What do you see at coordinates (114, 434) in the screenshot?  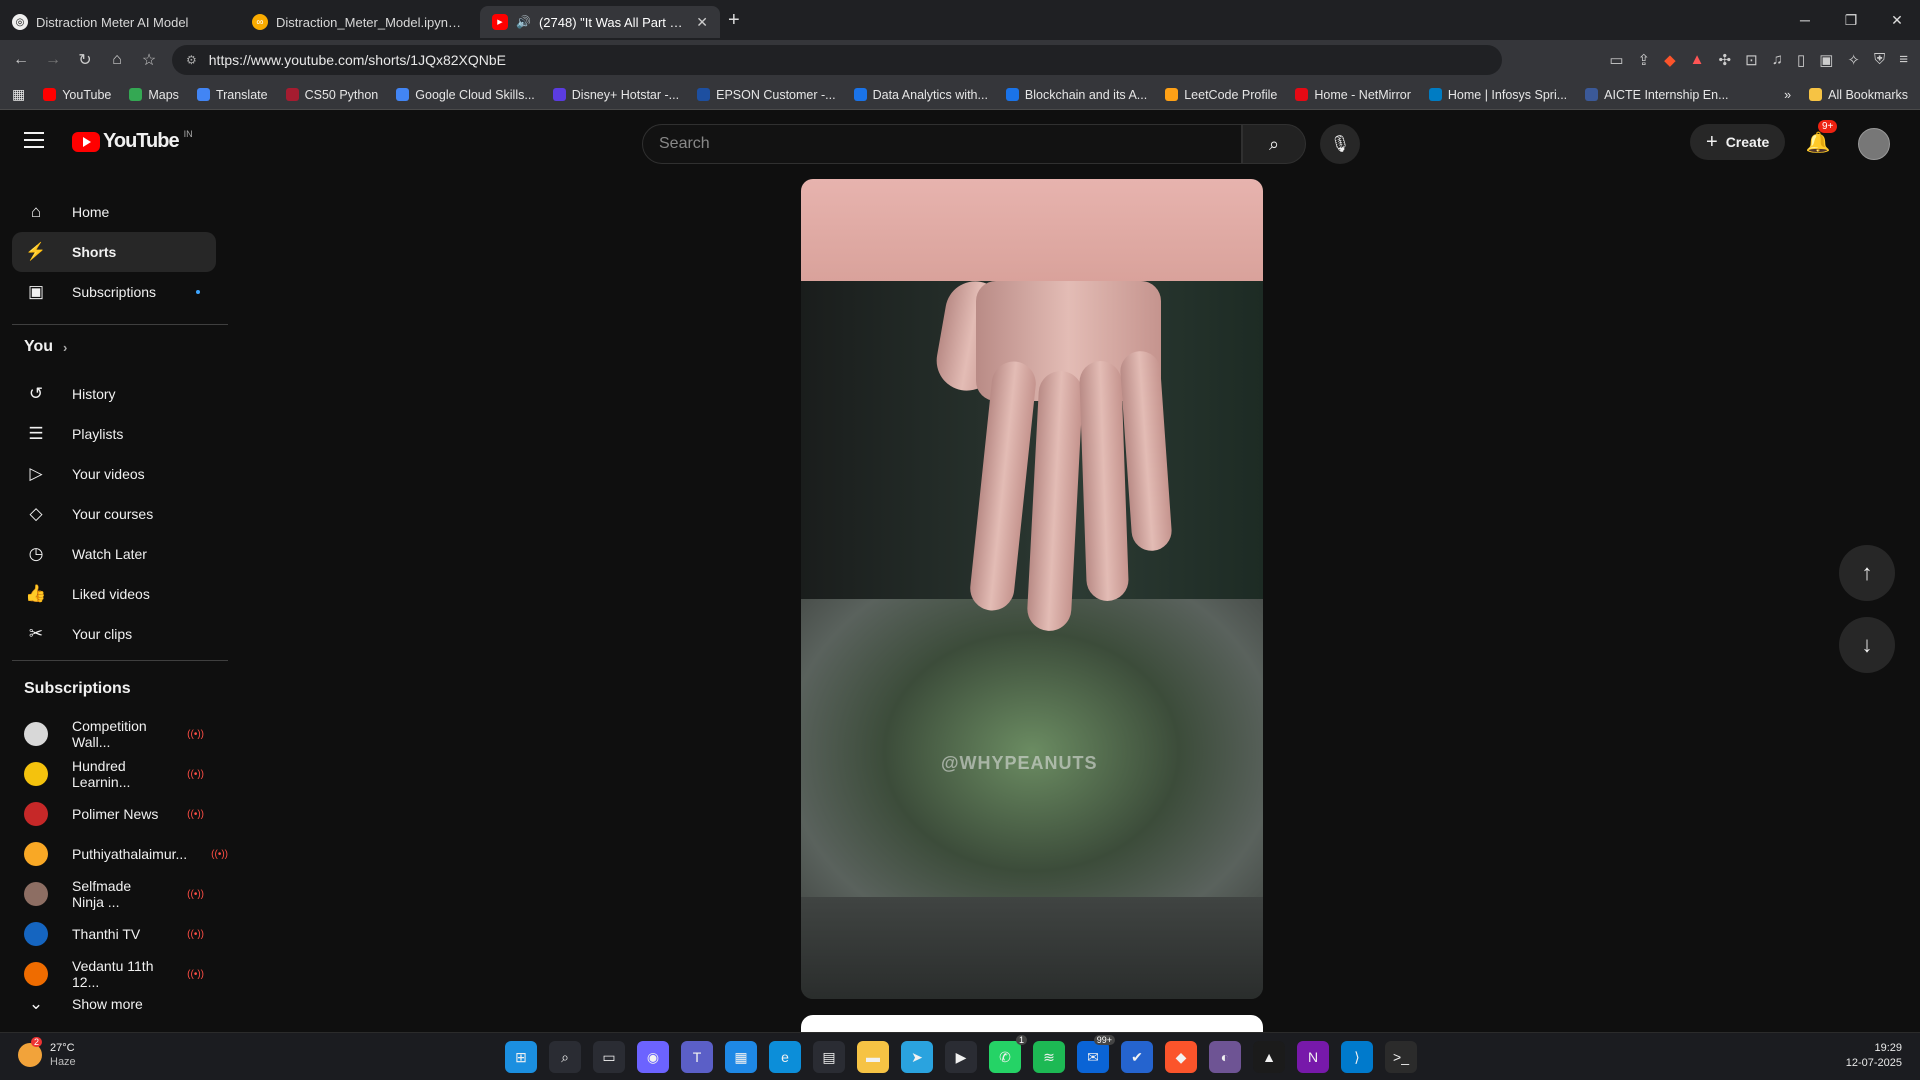 I see `sidebar-item-playlists: ☰ Playlists` at bounding box center [114, 434].